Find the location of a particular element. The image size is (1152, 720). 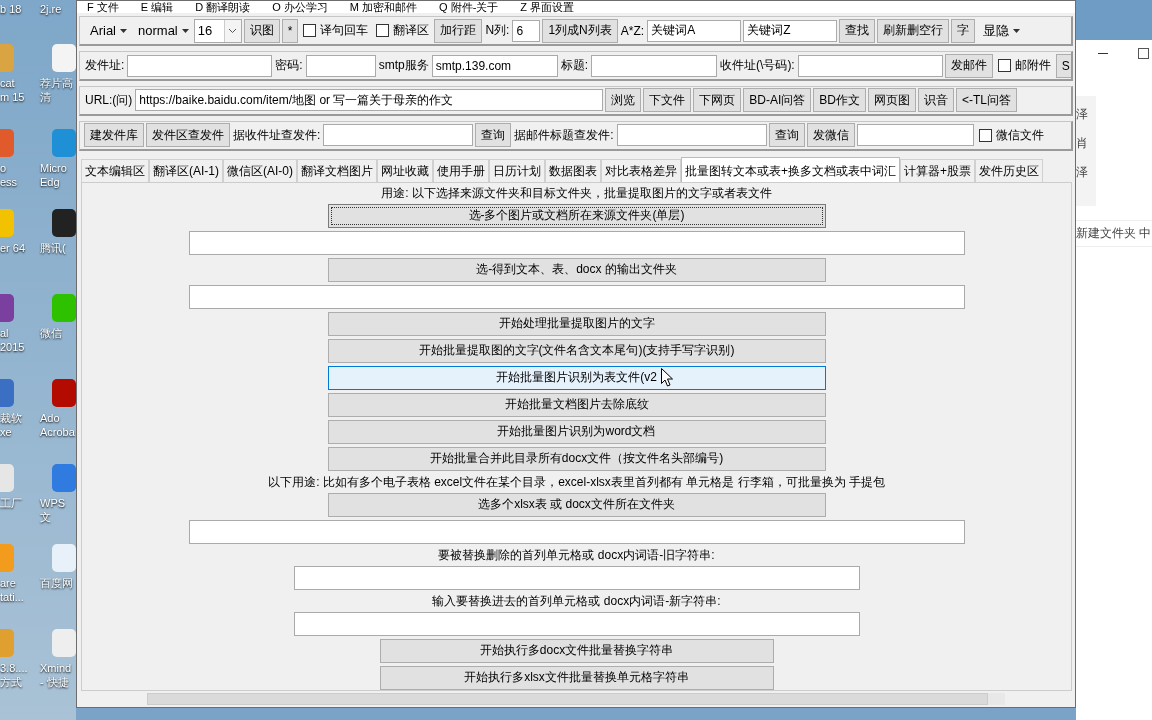

font-dropdown: normal is located at coordinates (162, 30).